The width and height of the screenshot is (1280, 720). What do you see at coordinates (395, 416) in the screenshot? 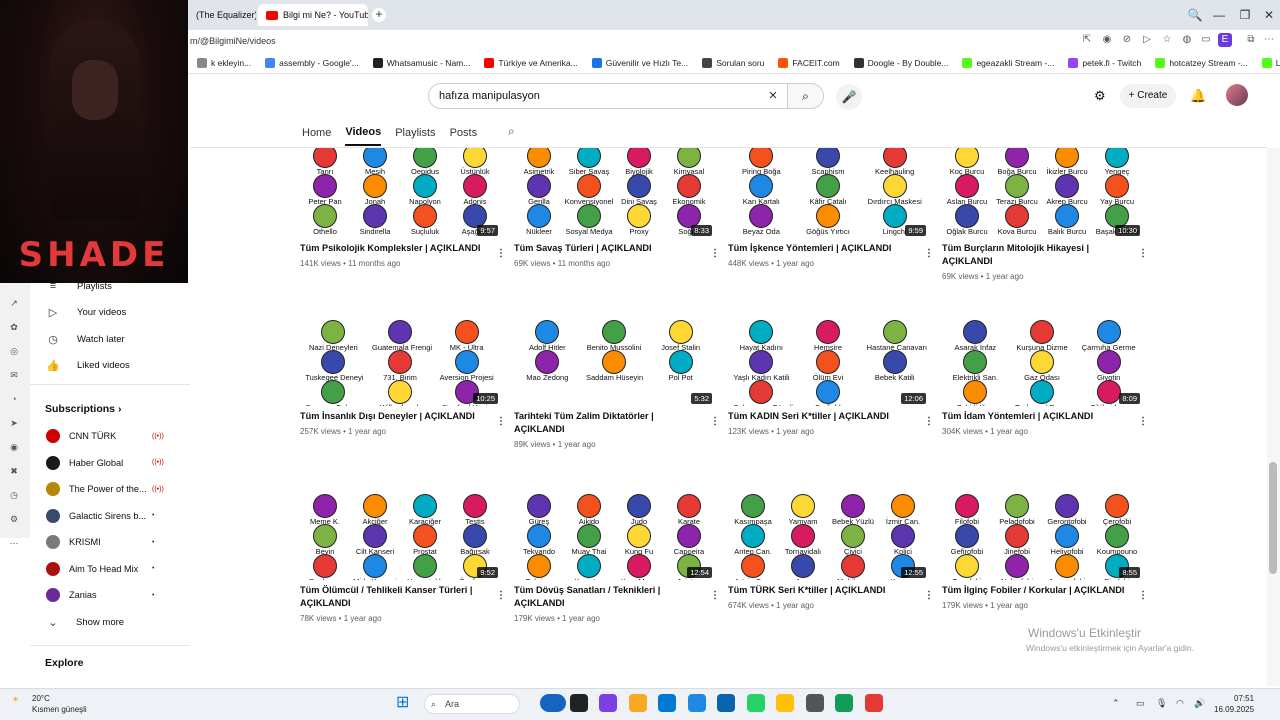
I see `video-title: Tüm İnsanlık Dışı Deneyler | AÇIKLANDI` at bounding box center [395, 416].